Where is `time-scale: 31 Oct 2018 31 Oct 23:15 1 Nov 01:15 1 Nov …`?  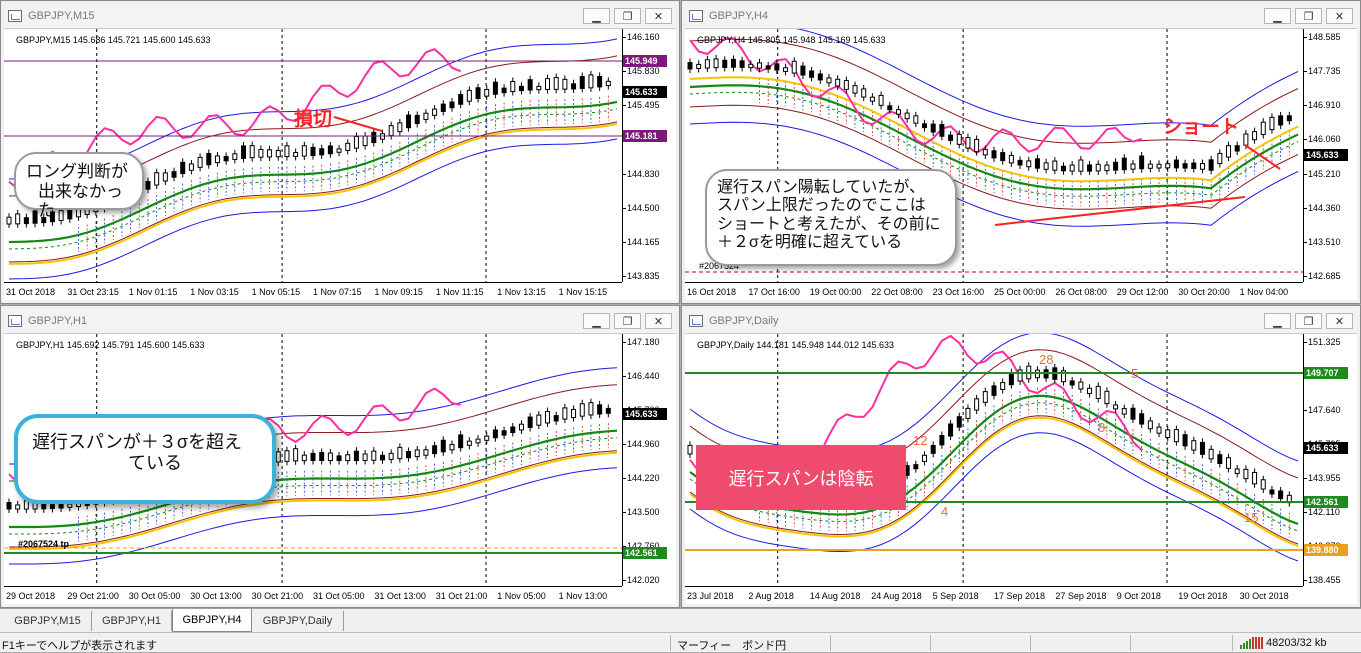 time-scale: 31 Oct 2018 31 Oct 23:15 1 Nov 01:15 1 Nov … is located at coordinates (313, 291).